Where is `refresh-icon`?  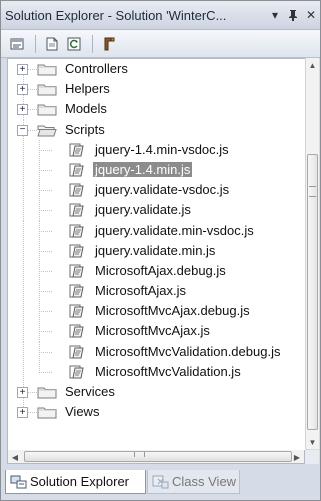
refresh-icon is located at coordinates (74, 44).